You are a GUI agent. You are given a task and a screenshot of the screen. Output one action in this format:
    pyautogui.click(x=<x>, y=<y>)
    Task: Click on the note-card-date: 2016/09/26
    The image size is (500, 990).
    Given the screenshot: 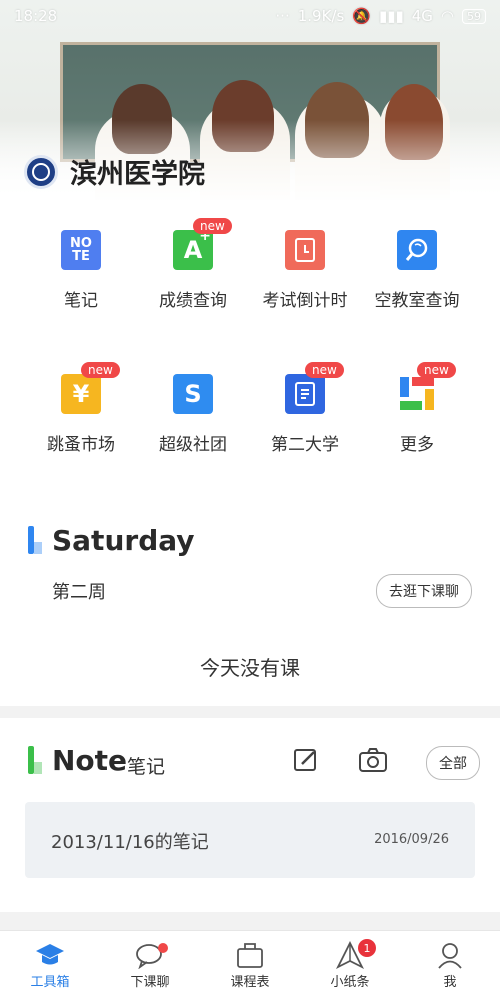 What is the action you would take?
    pyautogui.click(x=411, y=839)
    